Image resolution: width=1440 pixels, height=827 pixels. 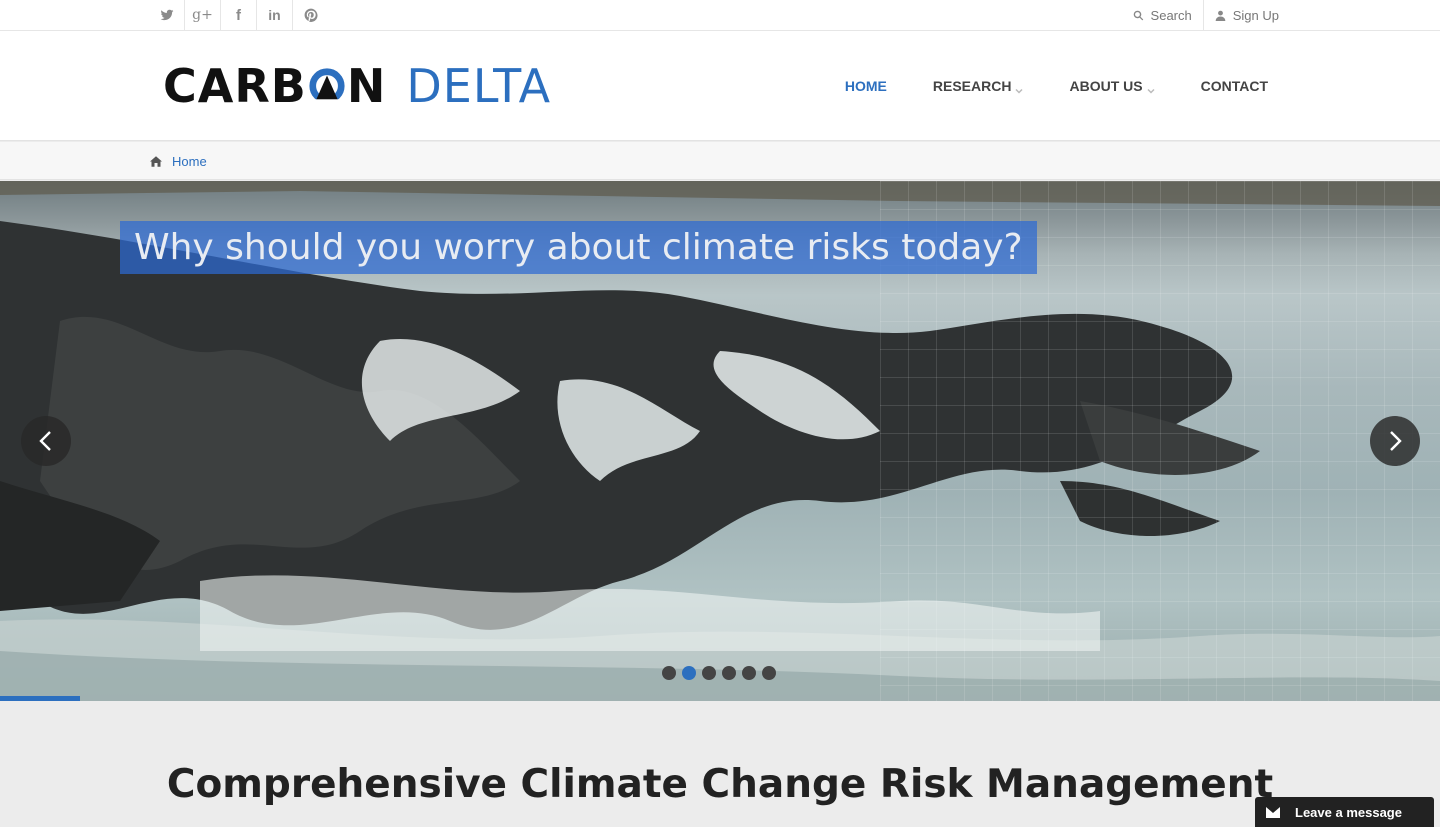 I want to click on nav-about-us: ABOUT US, so click(x=1112, y=86).